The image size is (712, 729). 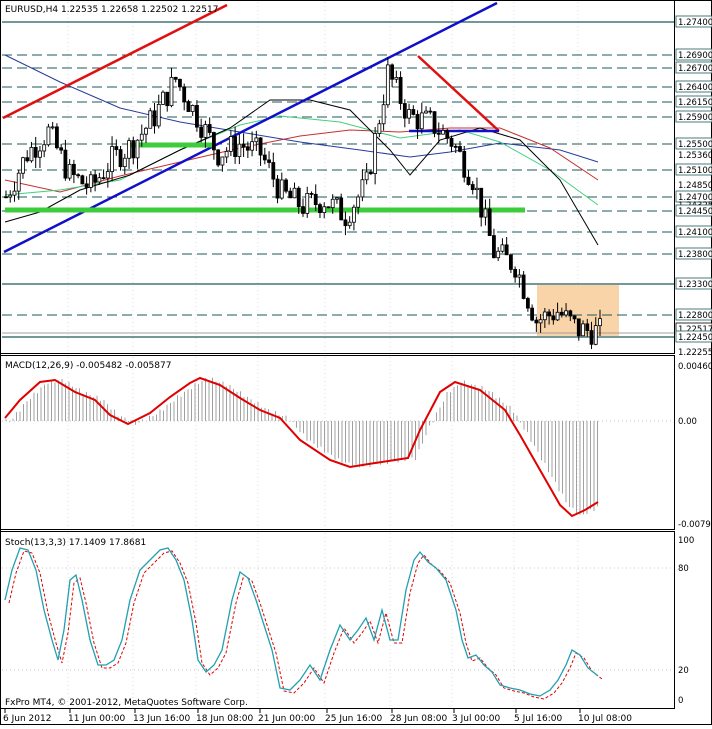 I want to click on time-tick-label: 21 Jun 00:00, so click(x=286, y=719).